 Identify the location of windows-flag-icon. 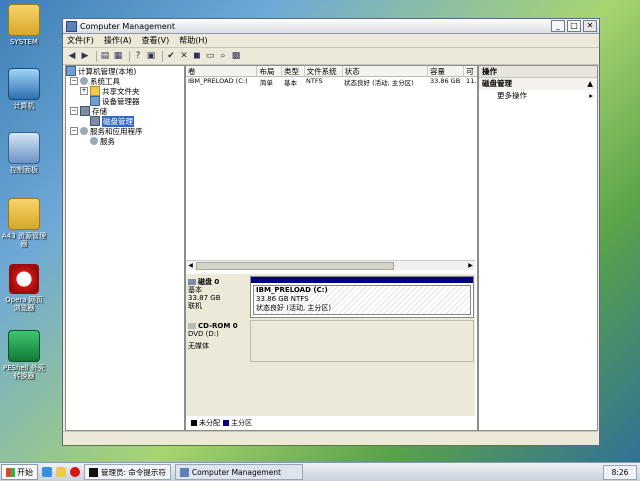
(10, 472).